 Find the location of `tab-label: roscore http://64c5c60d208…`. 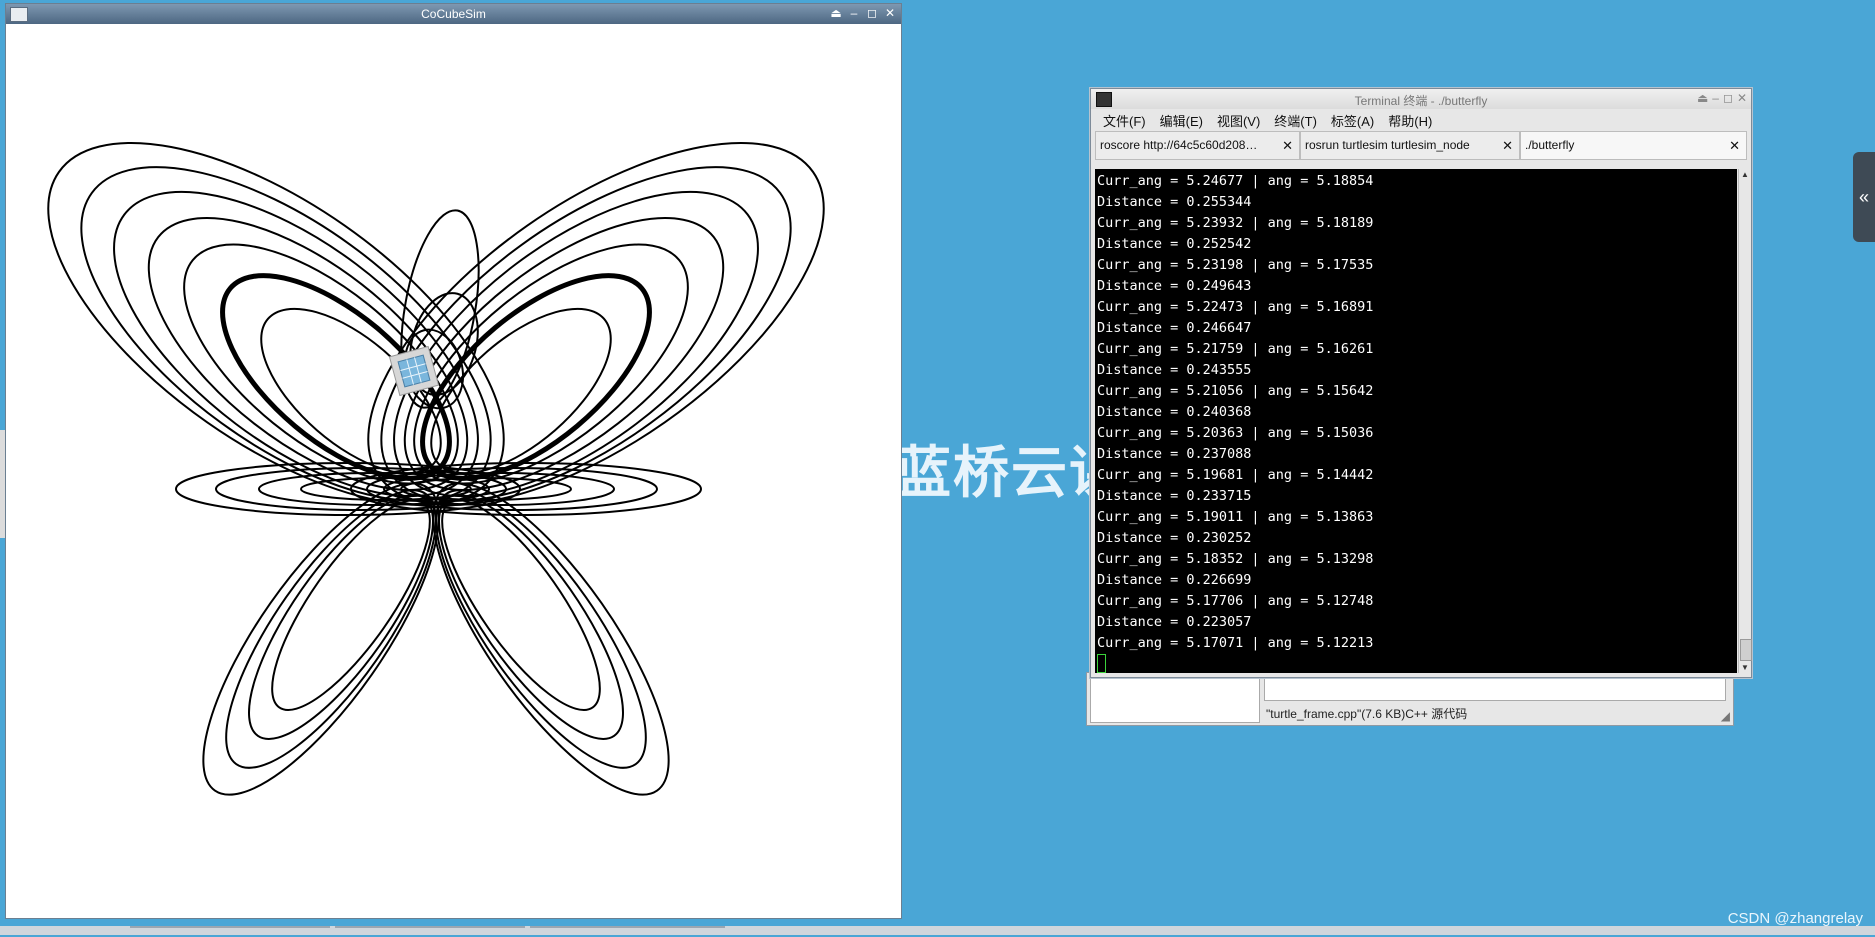

tab-label: roscore http://64c5c60d208… is located at coordinates (1179, 145).